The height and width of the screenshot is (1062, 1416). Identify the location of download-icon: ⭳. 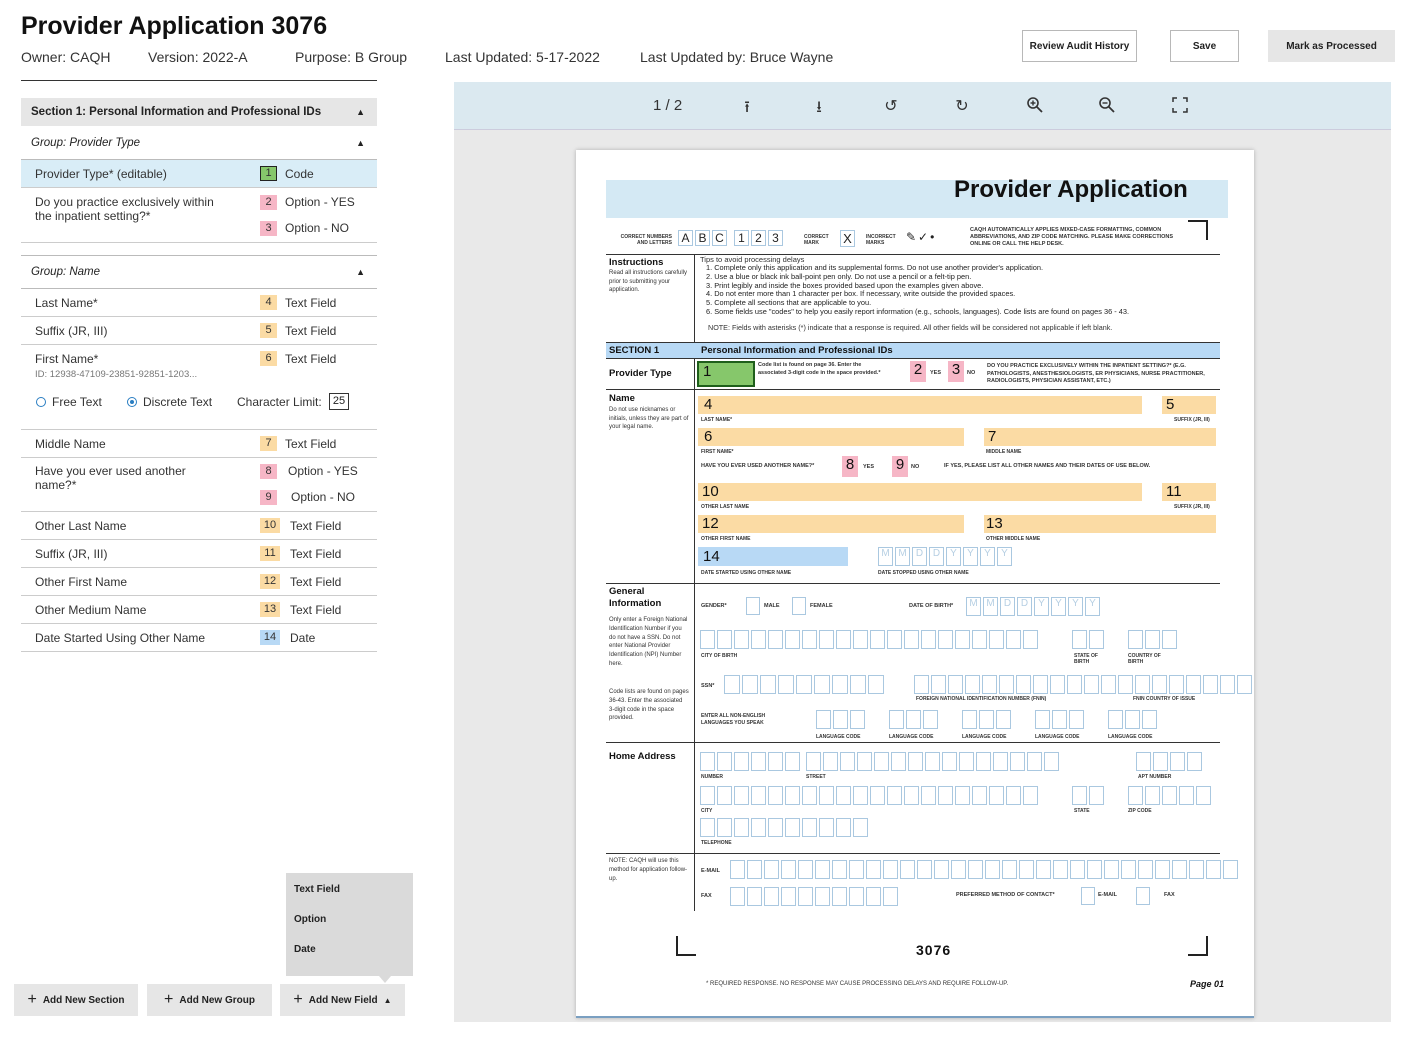
(819, 109).